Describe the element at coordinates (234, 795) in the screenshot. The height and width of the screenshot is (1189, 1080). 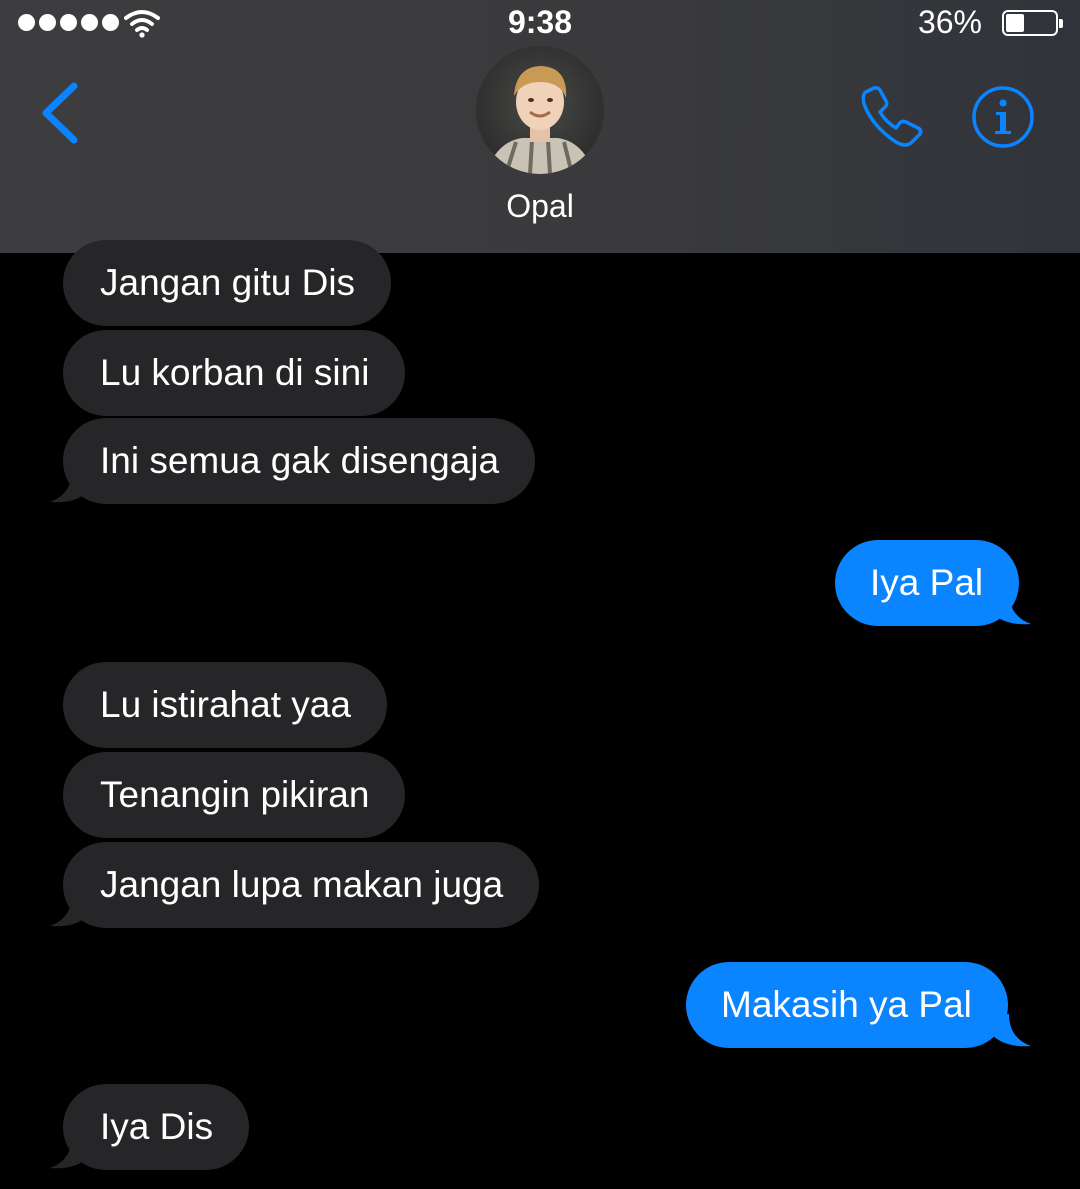
I see `message-bubble-incoming: Tenangin pikiran` at that location.